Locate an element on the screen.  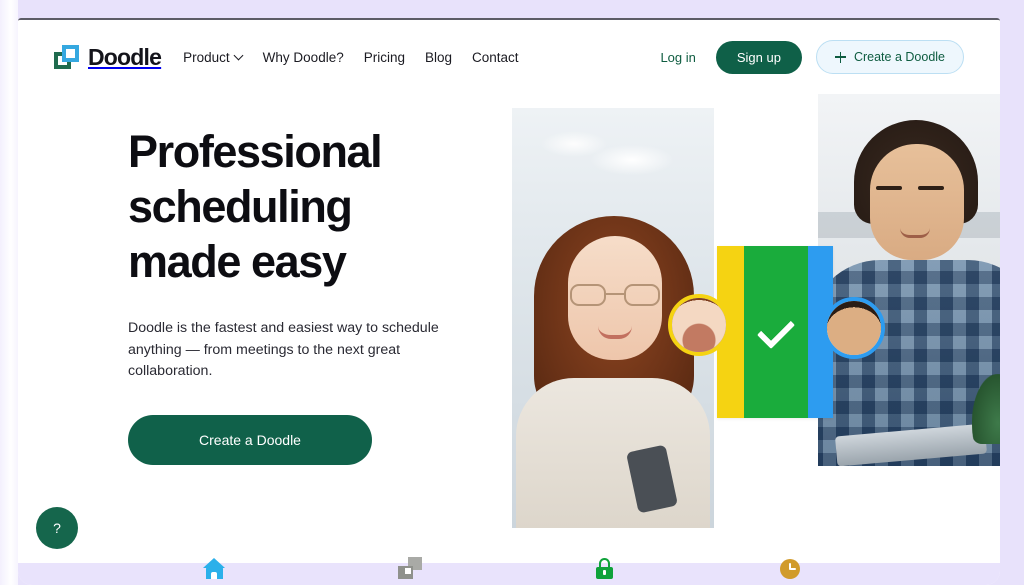
lock-icon is located at coordinates (604, 568).